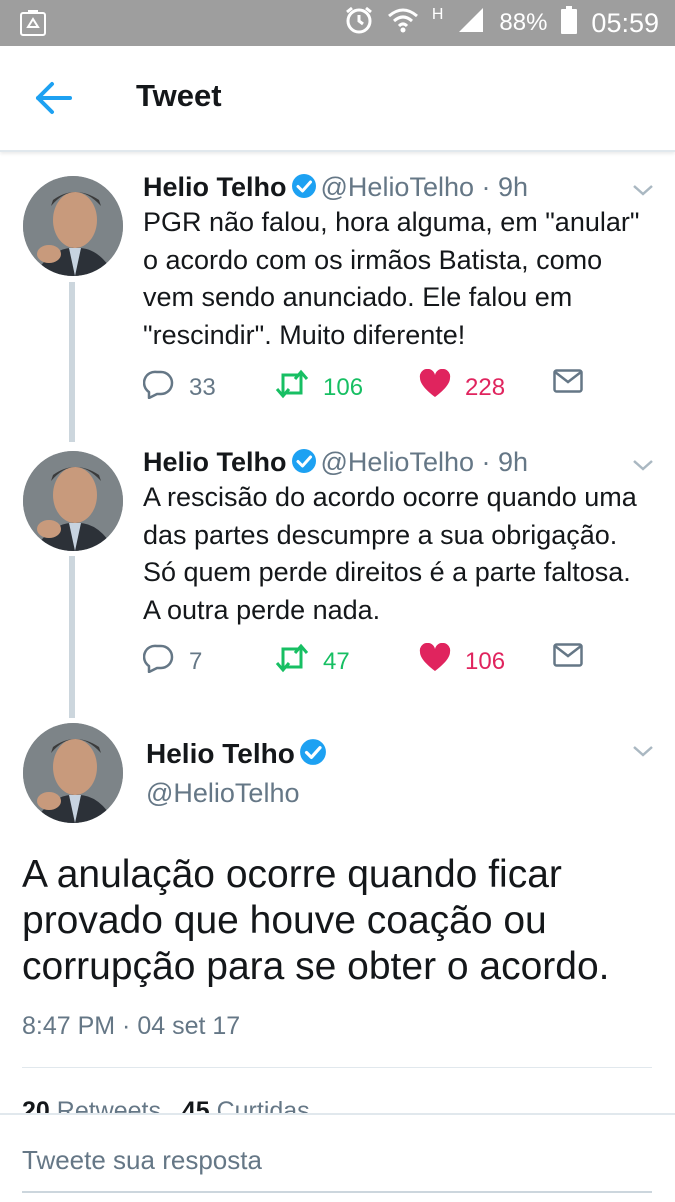 This screenshot has width=675, height=1202. What do you see at coordinates (54, 98) in the screenshot?
I see `back-arrow-icon` at bounding box center [54, 98].